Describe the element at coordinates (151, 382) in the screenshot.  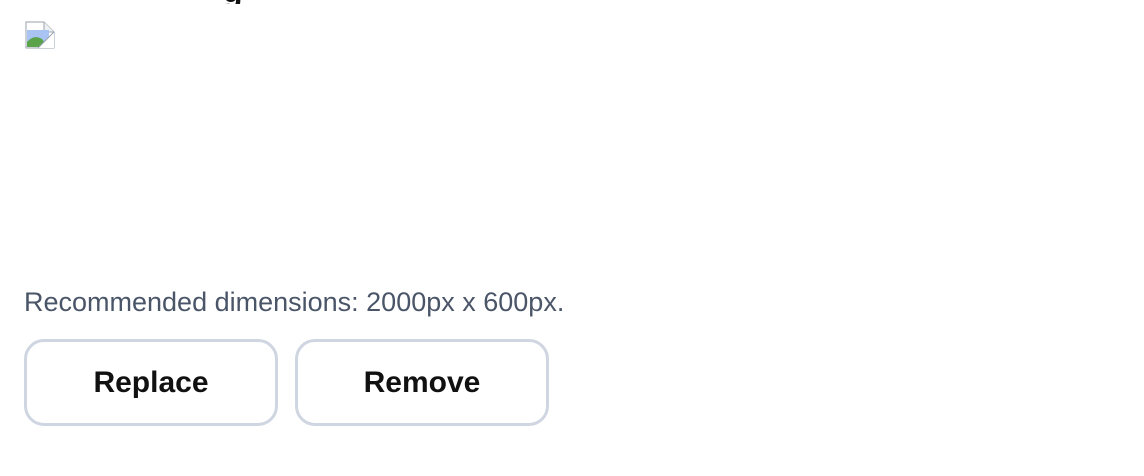
I see `replace-button: Replace` at that location.